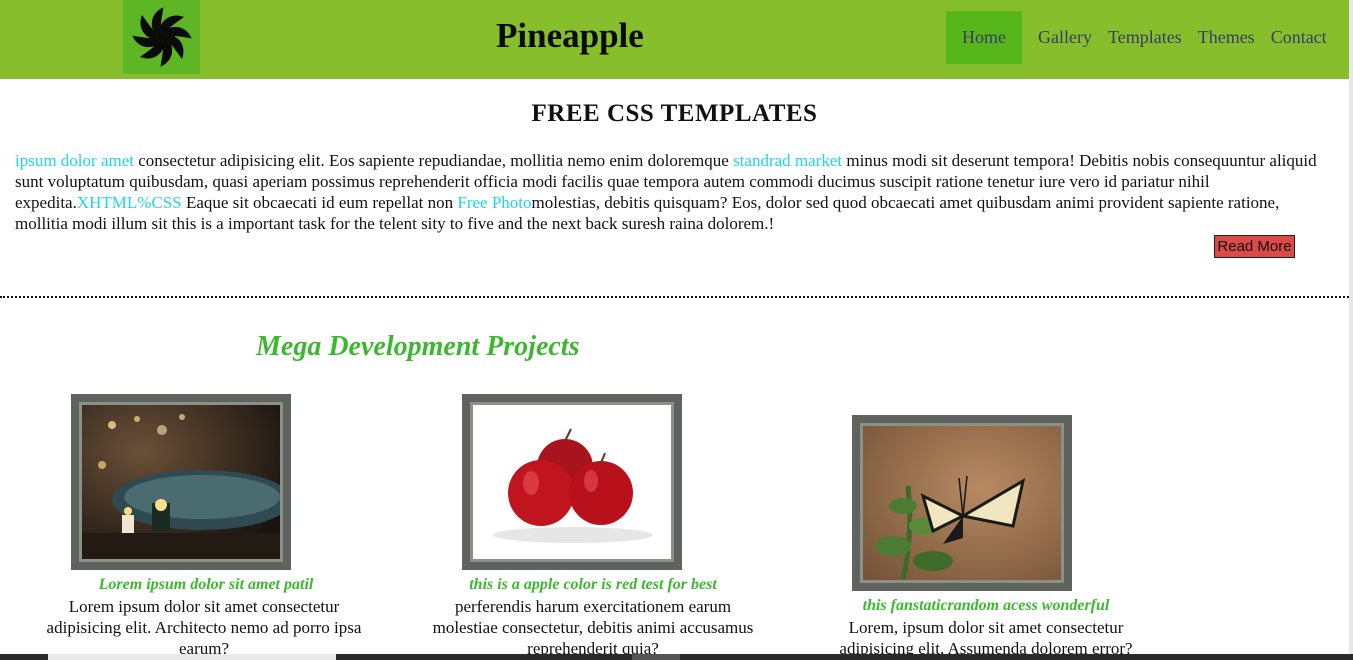 This screenshot has width=1353, height=660. I want to click on link-free-photo: Free Photo, so click(494, 202).